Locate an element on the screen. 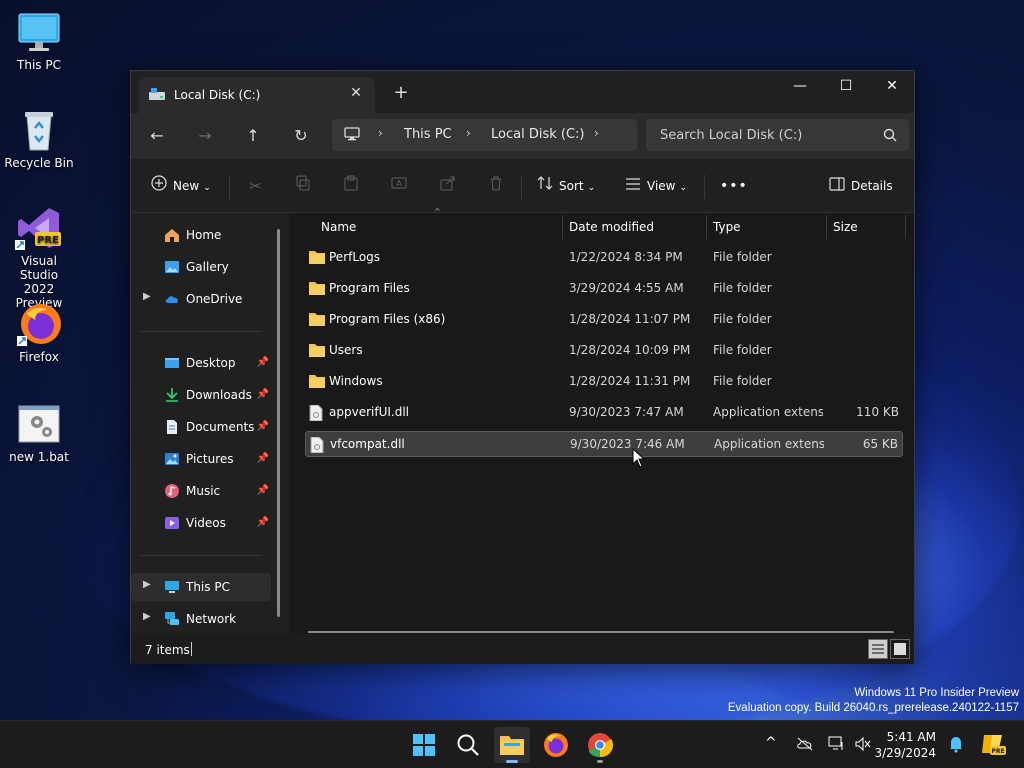  forward-button: → is located at coordinates (205, 136).